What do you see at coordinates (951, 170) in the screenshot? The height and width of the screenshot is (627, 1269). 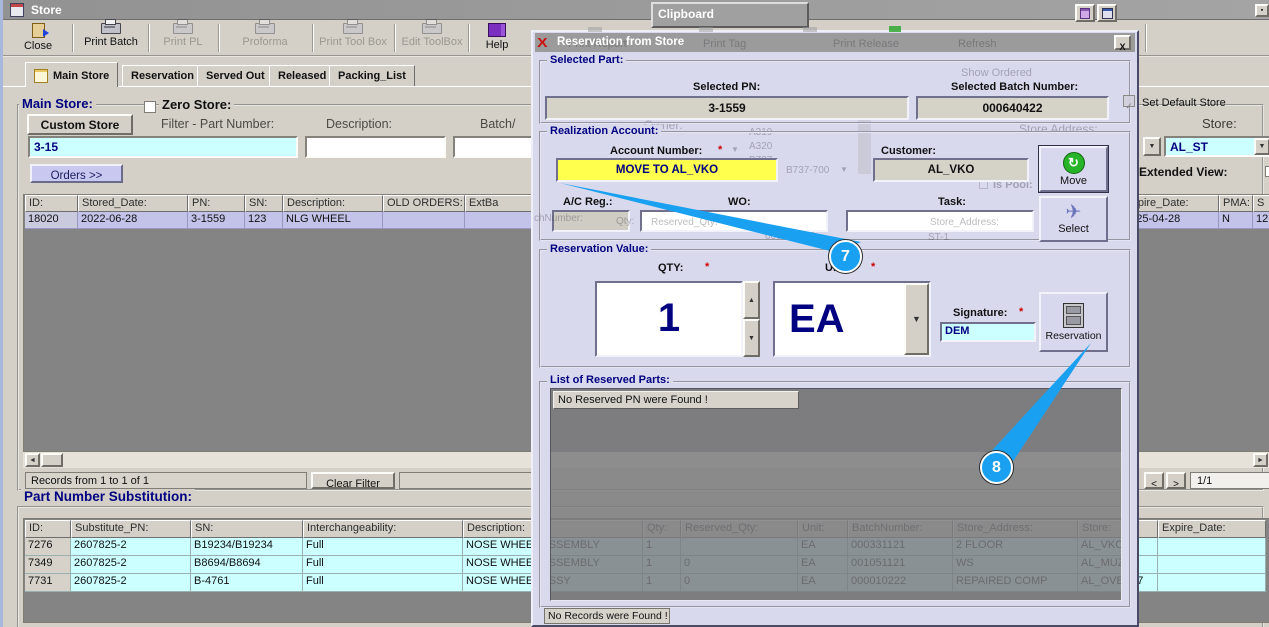 I see `customer-value: AL_VKO` at bounding box center [951, 170].